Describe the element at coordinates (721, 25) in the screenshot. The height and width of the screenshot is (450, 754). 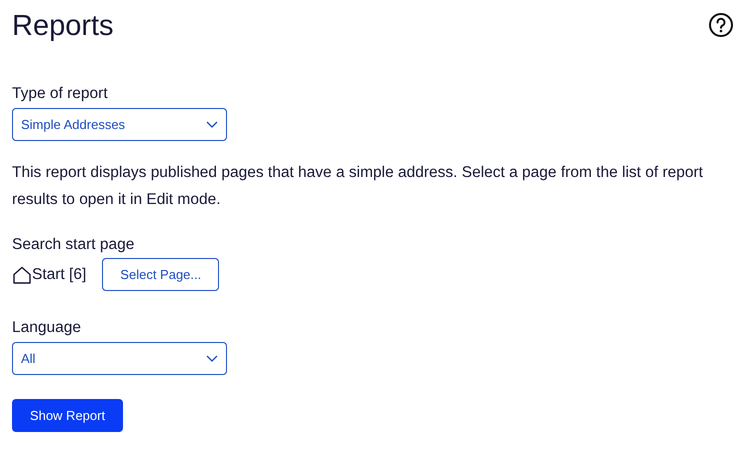
I see `help-icon` at that location.